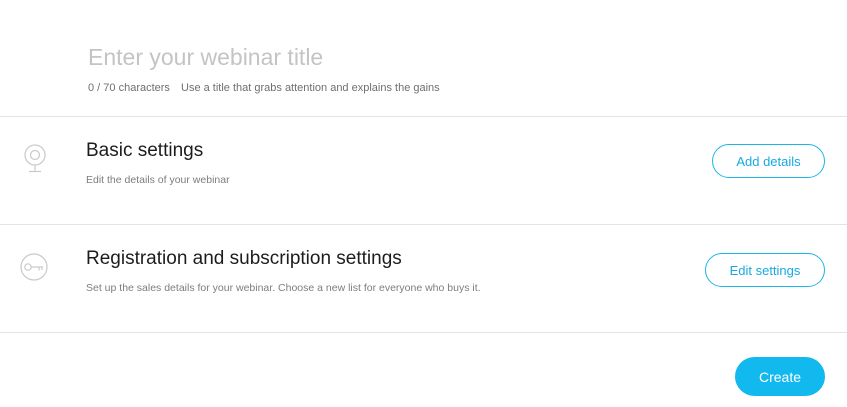 The height and width of the screenshot is (407, 847). What do you see at coordinates (129, 88) in the screenshot?
I see `character-counter: 0 / 70 characters` at bounding box center [129, 88].